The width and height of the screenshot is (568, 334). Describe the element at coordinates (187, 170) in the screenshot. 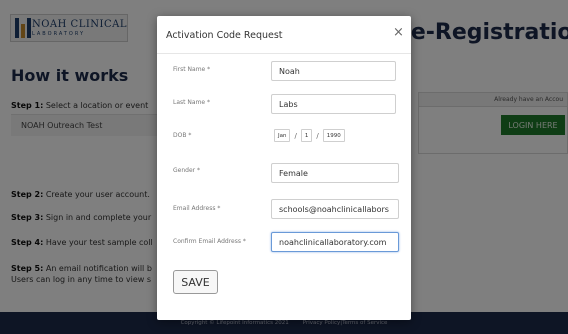

I see `gender-label: Gender *` at that location.